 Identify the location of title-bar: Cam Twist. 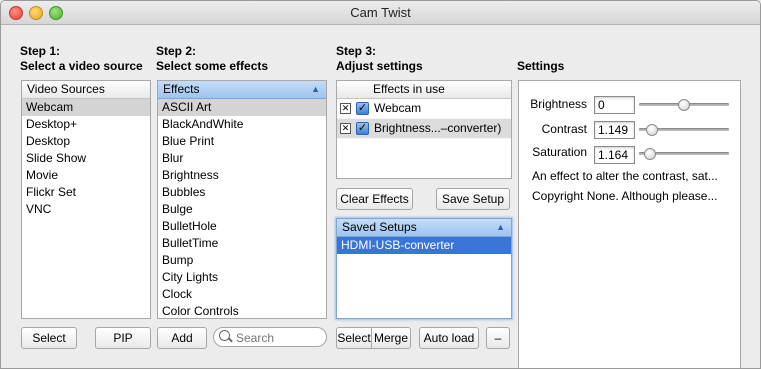
(380, 13).